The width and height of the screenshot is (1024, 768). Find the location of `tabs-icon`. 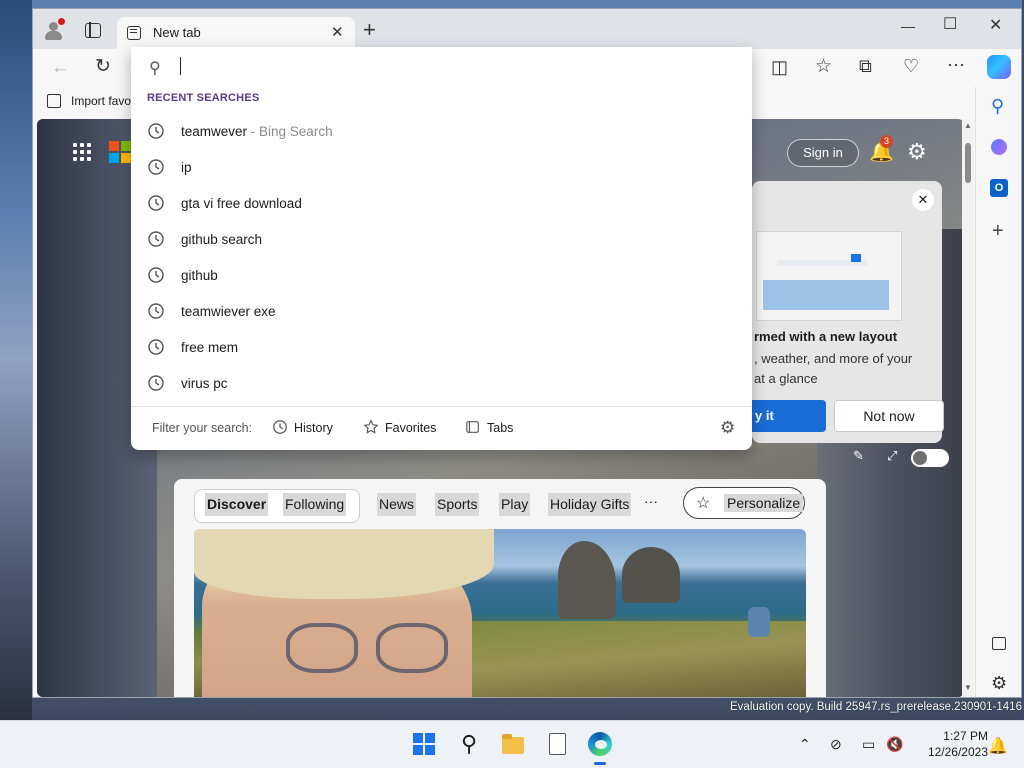

tabs-icon is located at coordinates (472, 427).